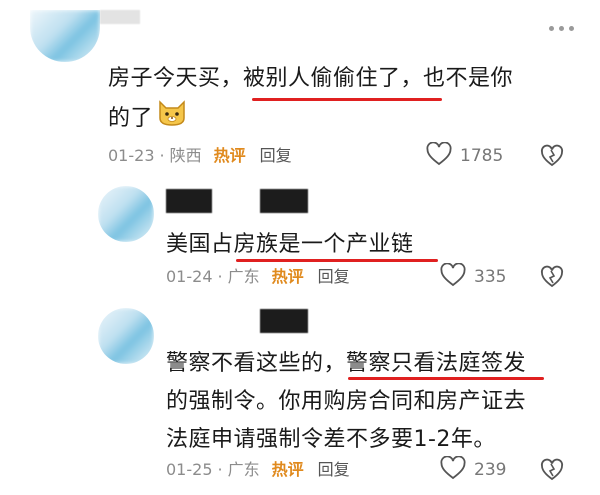  Describe the element at coordinates (331, 439) in the screenshot. I see `comment-text-line: 法庭申请强制令差不多要1-2年。` at that location.